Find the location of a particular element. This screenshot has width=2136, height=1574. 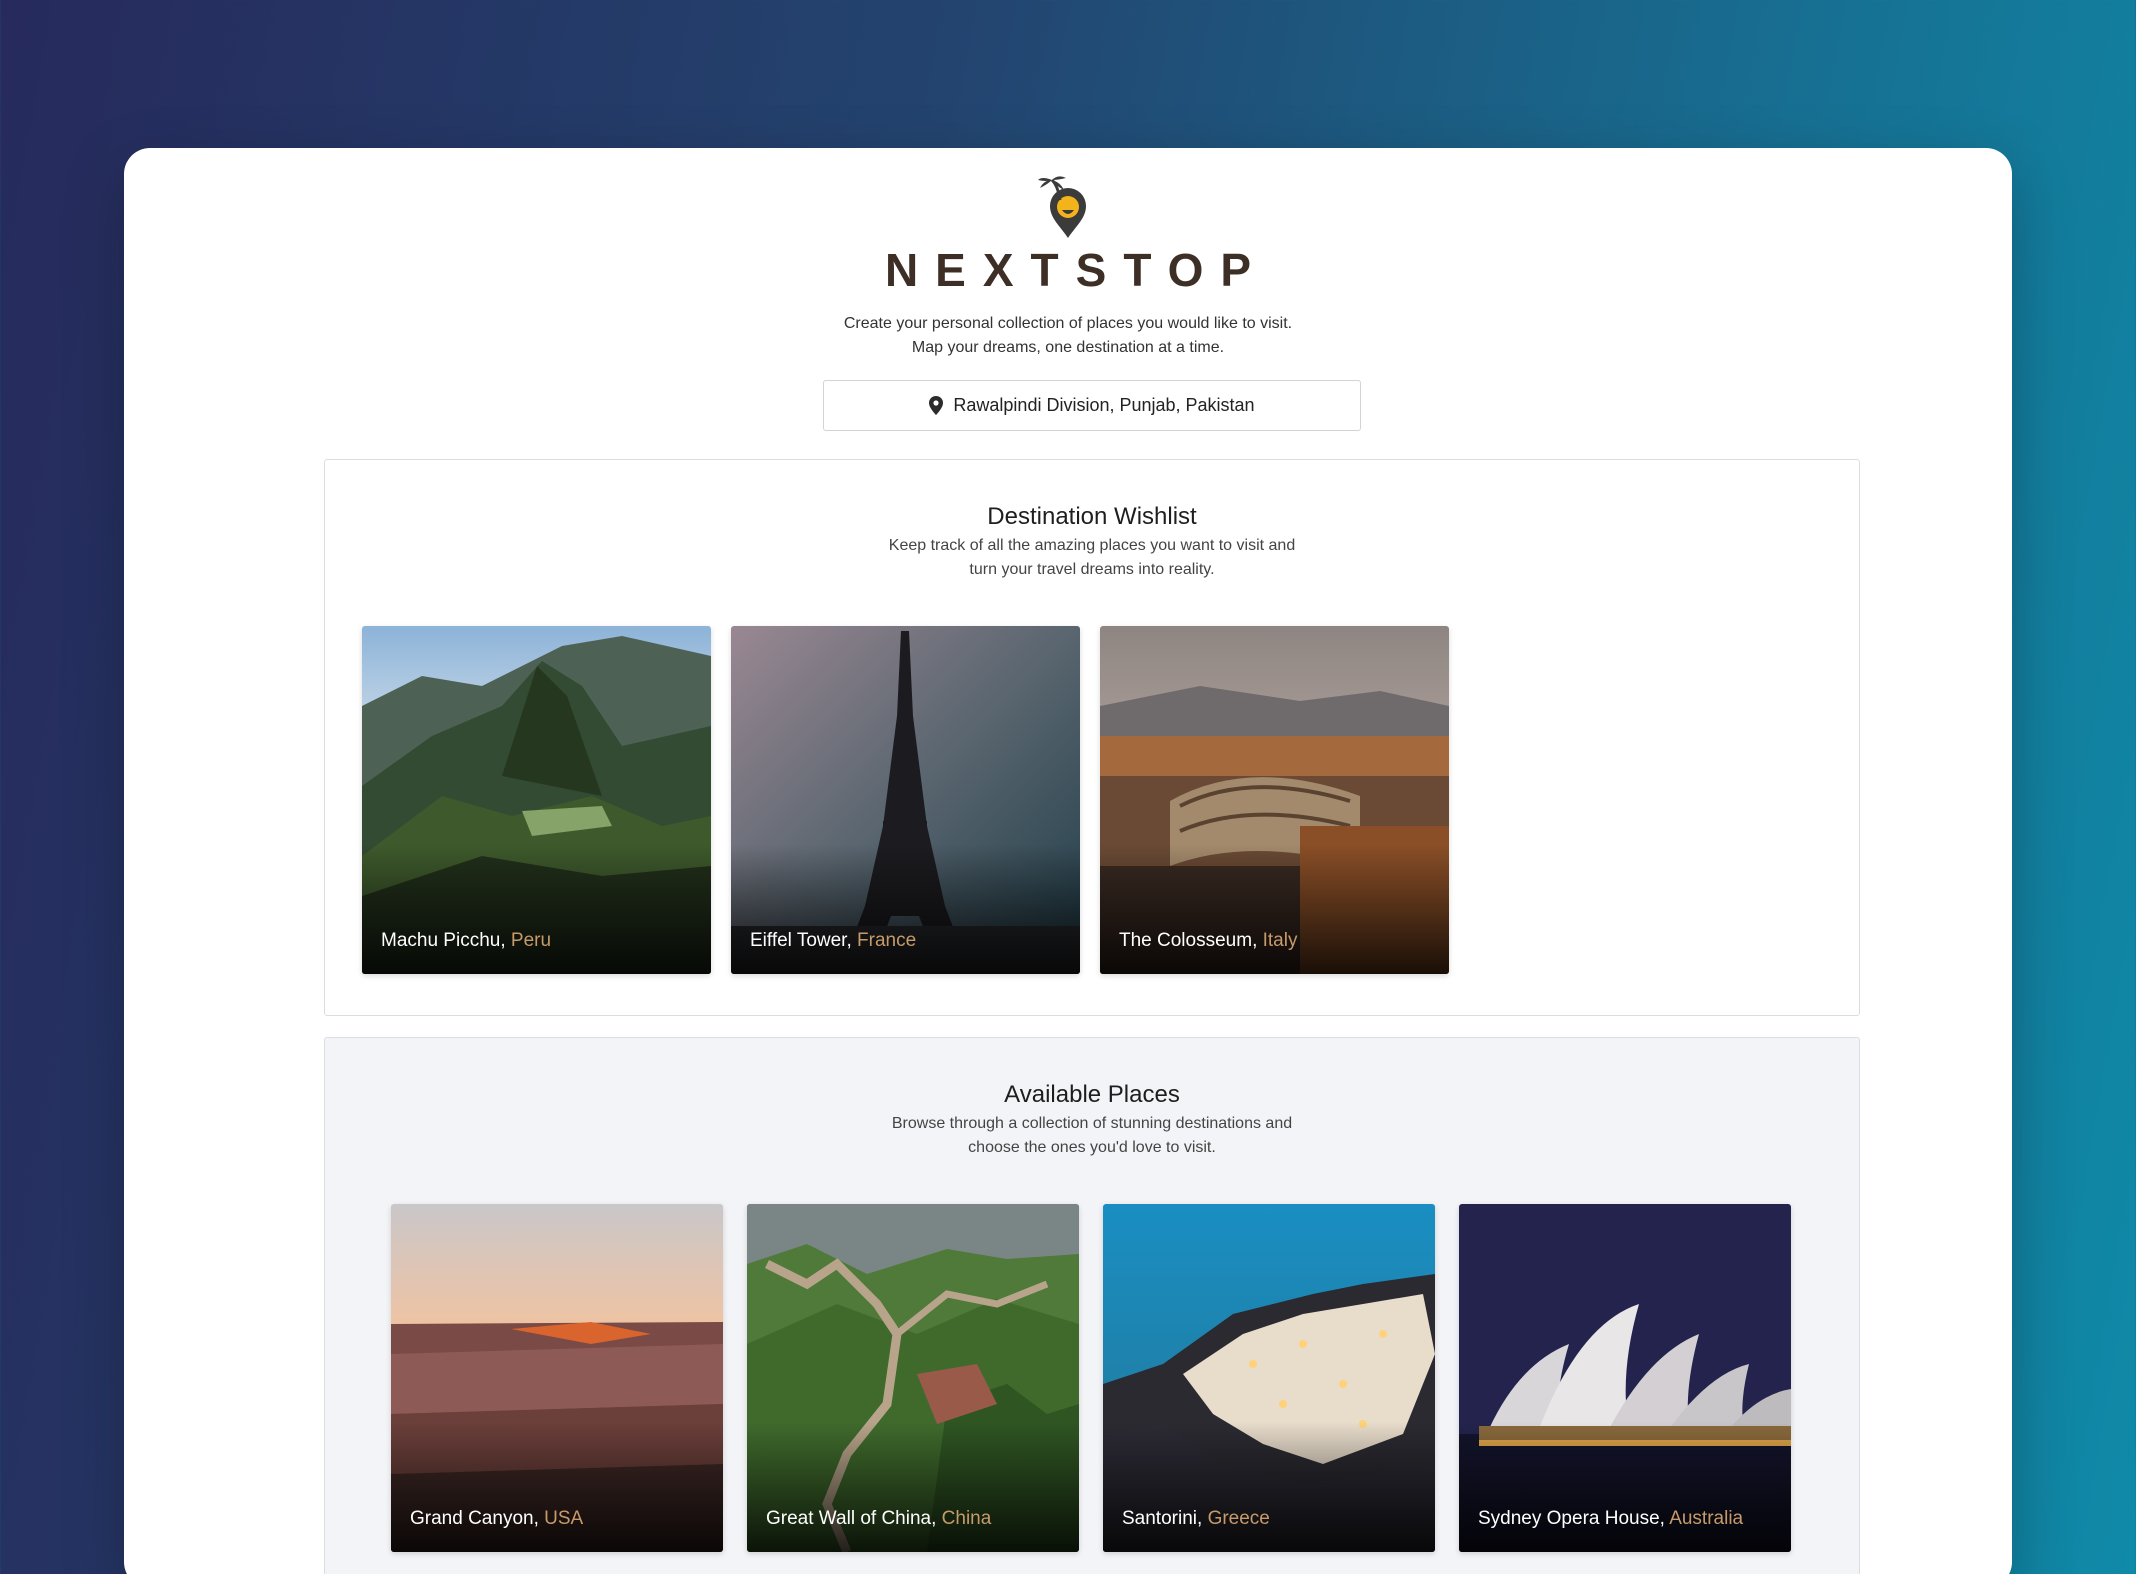

wishlist-subtitle-line-2: turn your travel dreams into reality. is located at coordinates (1092, 569).